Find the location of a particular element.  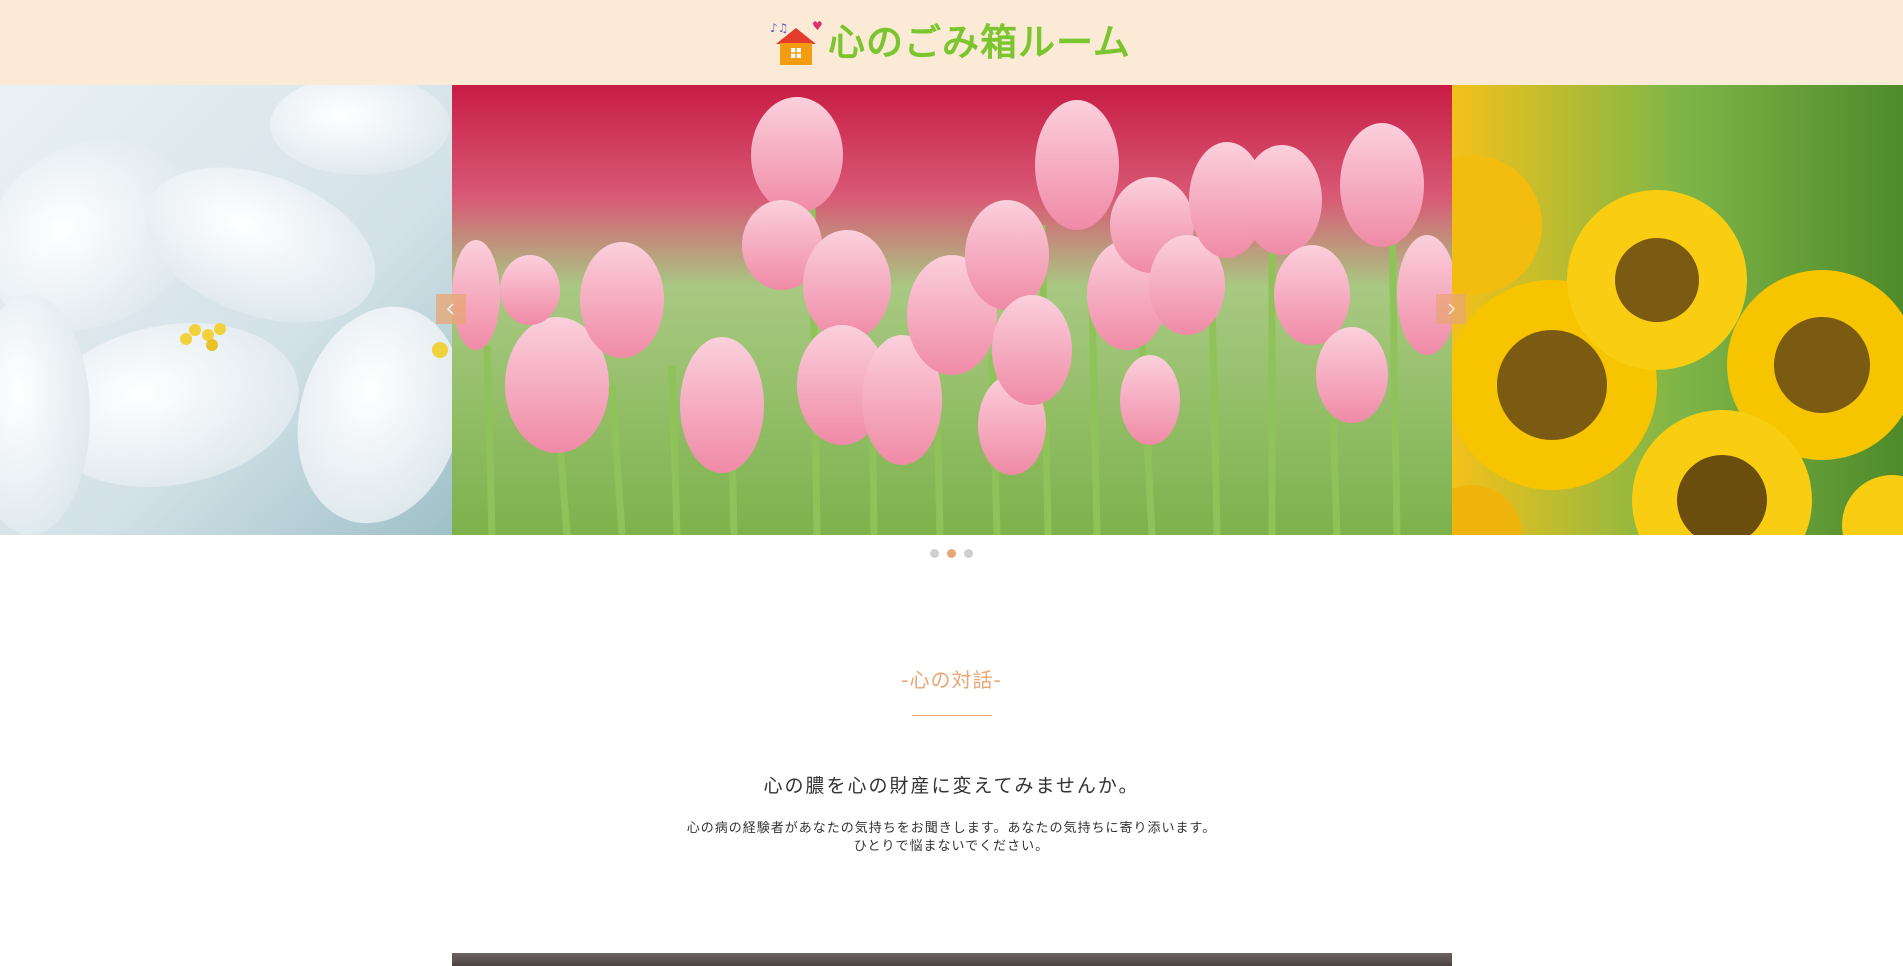

chevron-left-icon is located at coordinates (451, 309).